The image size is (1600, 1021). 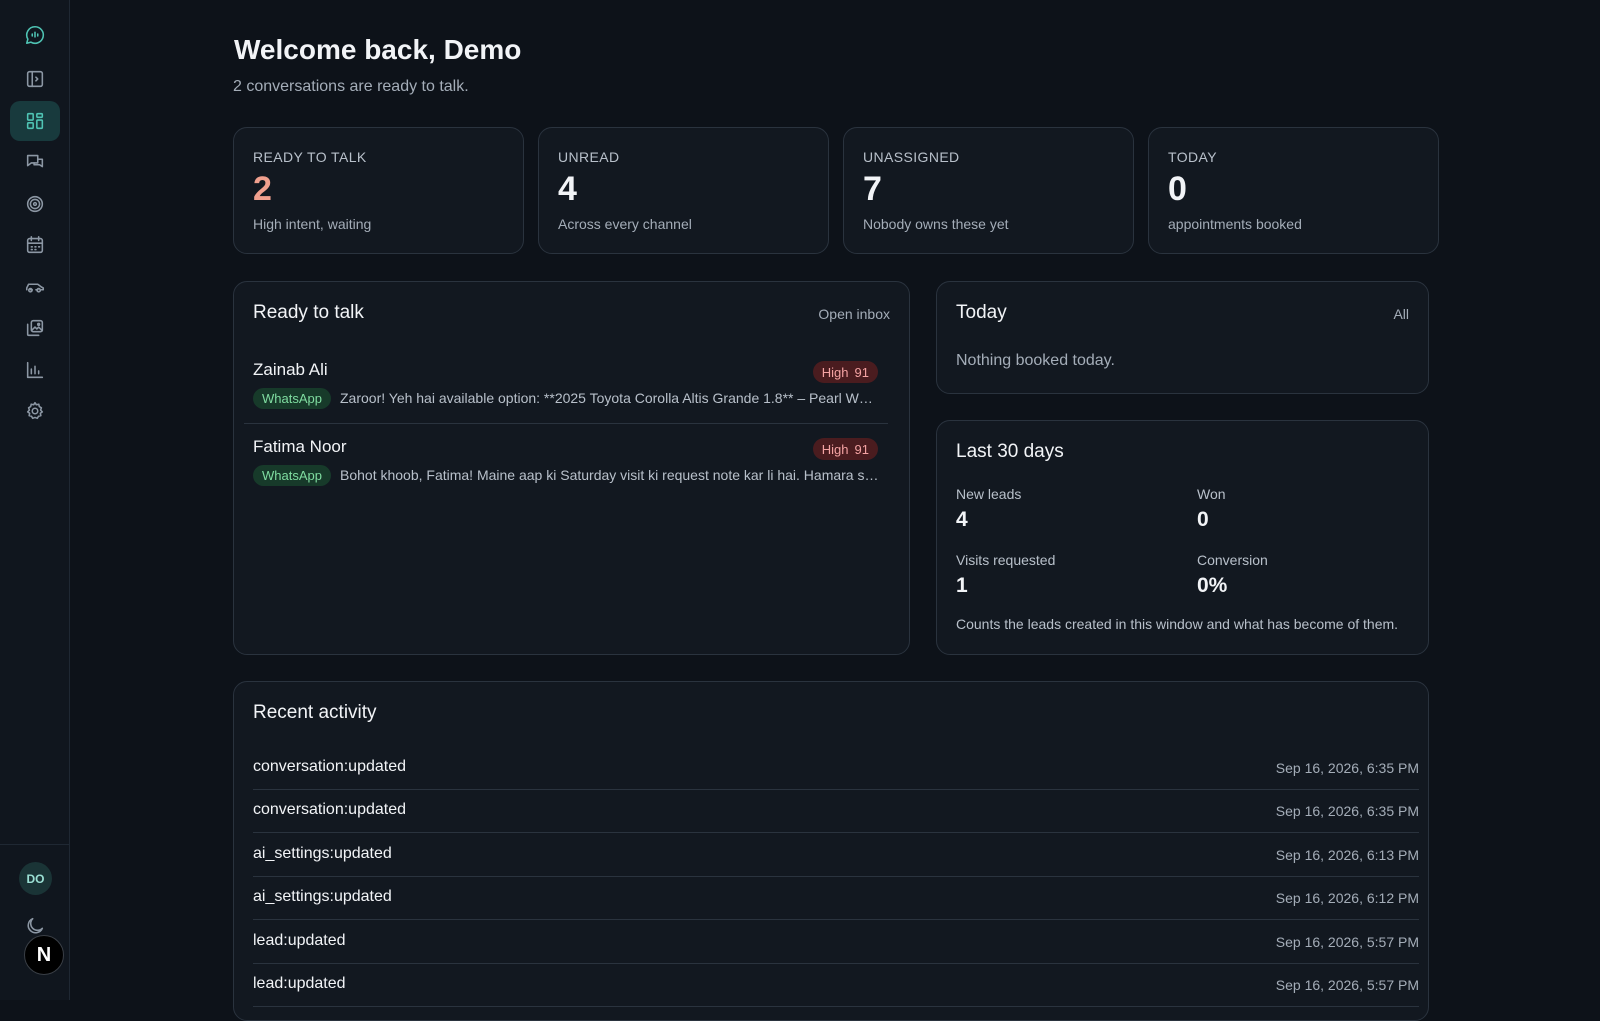 I want to click on dev-tools-badge: N, so click(x=44, y=955).